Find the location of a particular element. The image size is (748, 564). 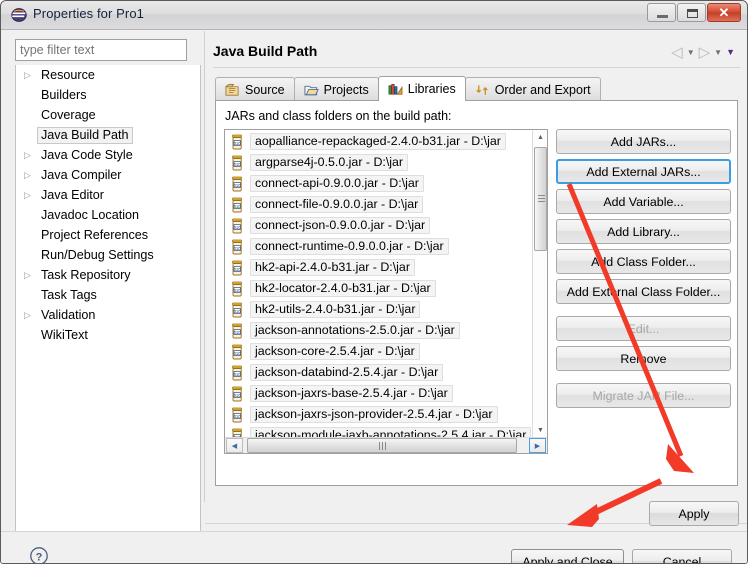

sidebar-item-javadoc-location: Javadoc Location is located at coordinates (108, 215).